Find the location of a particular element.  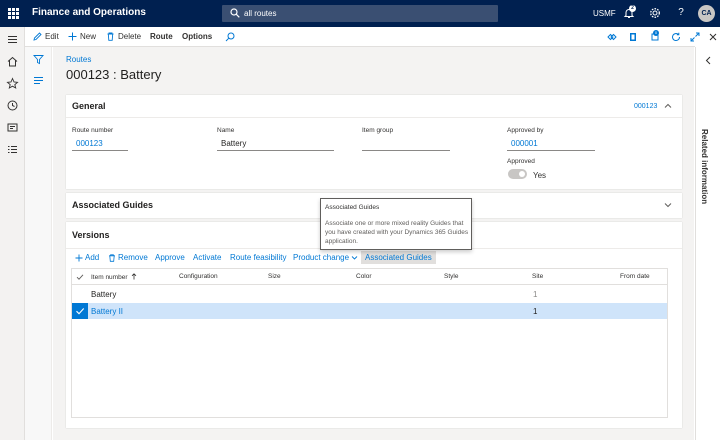

column-site: Site is located at coordinates (537, 276).